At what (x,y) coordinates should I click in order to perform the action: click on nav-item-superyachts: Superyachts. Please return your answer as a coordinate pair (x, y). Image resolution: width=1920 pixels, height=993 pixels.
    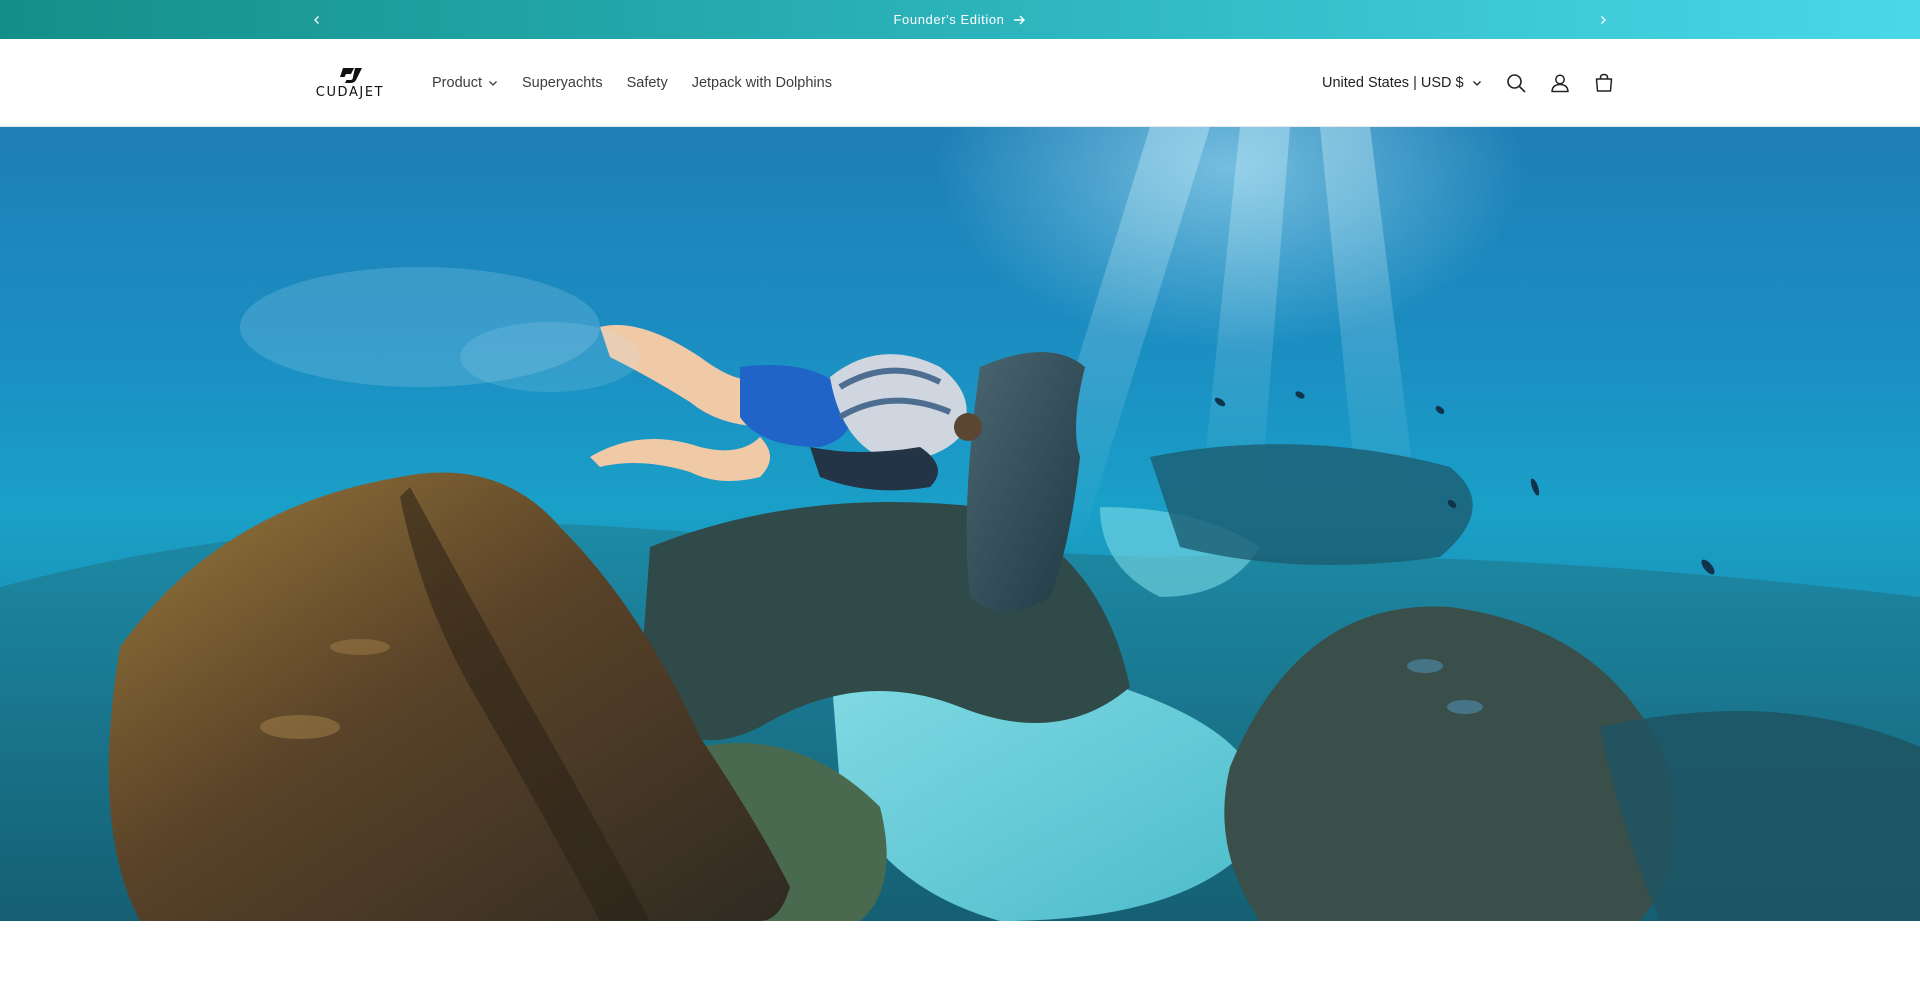
    Looking at the image, I should click on (562, 83).